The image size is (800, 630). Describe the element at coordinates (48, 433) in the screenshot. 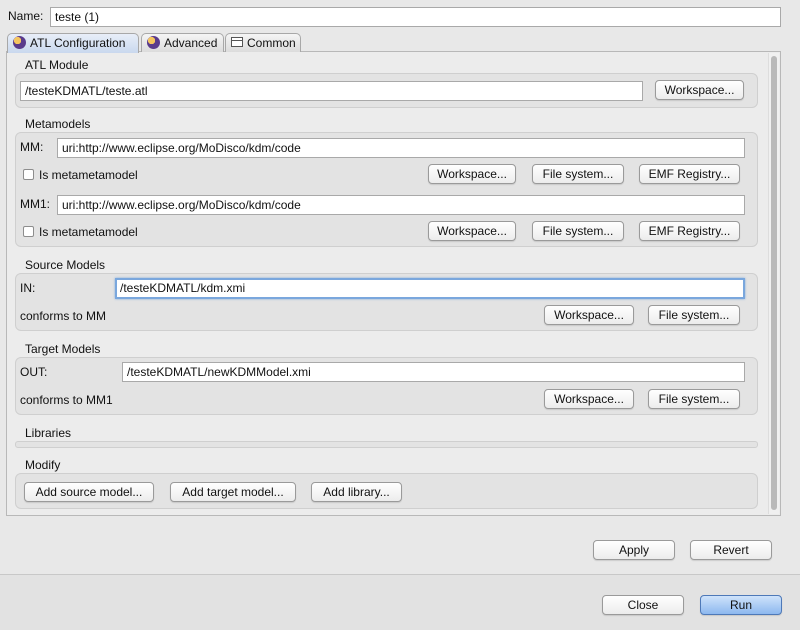

I see `libraries-title: Libraries` at that location.